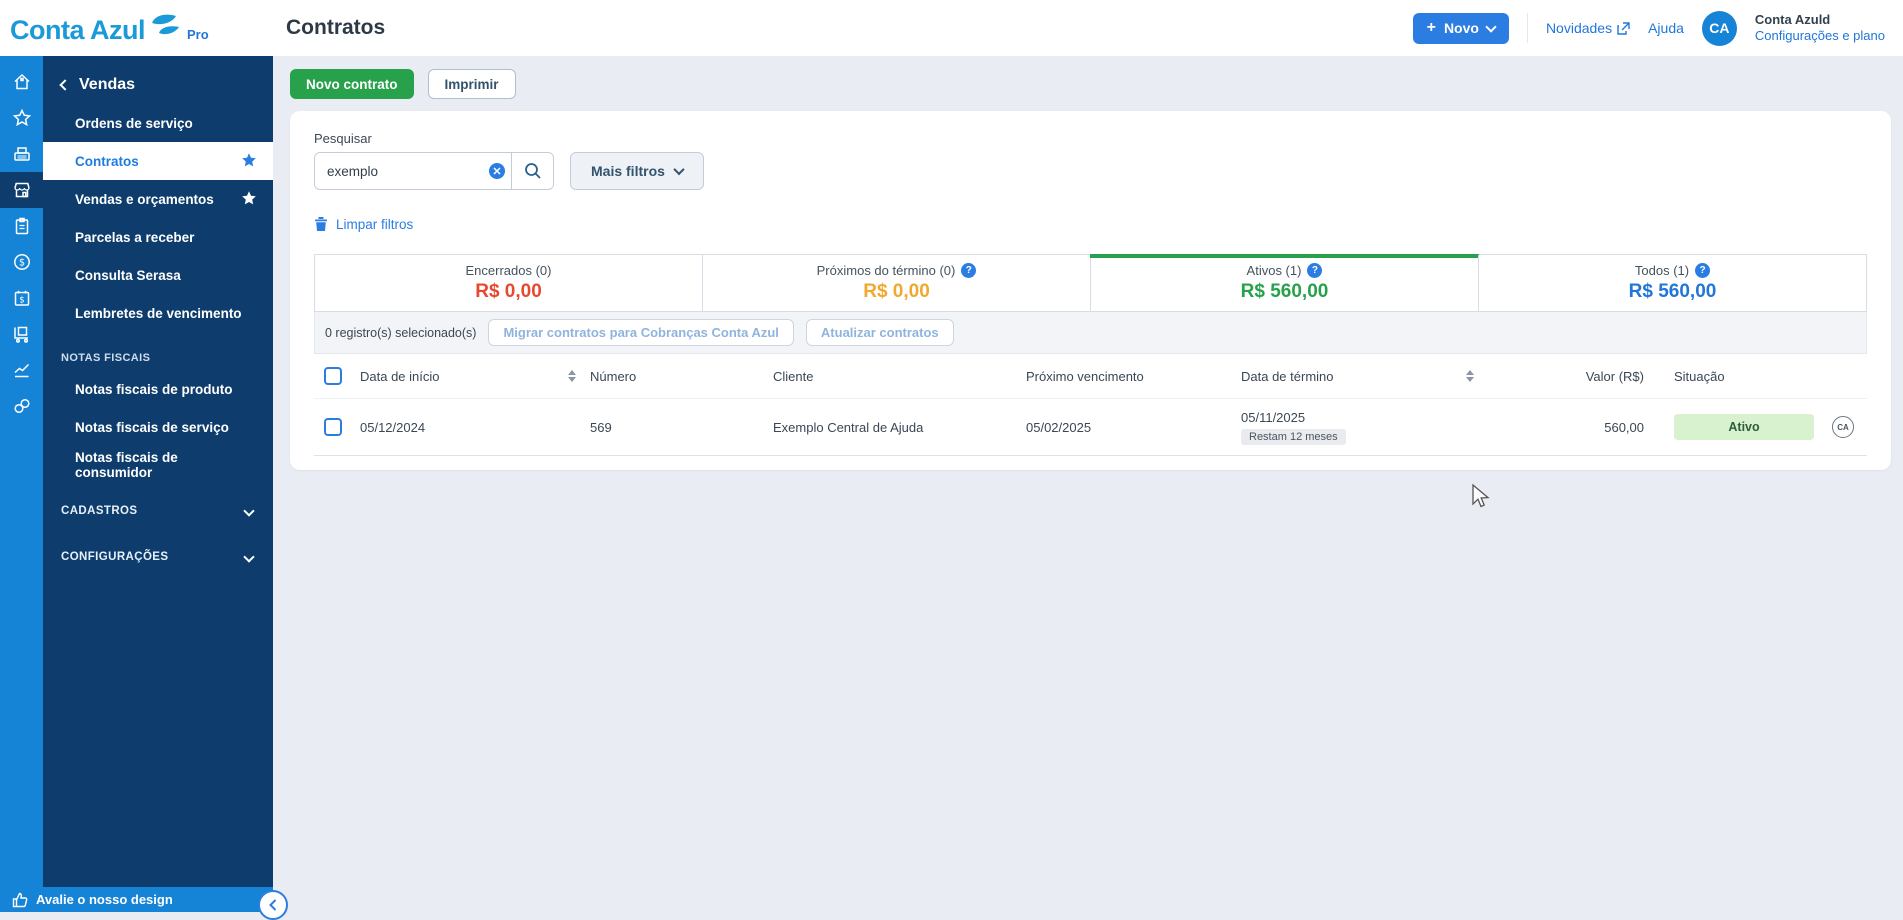  What do you see at coordinates (1059, 427) in the screenshot?
I see `cell-next-due: 05/02/2025` at bounding box center [1059, 427].